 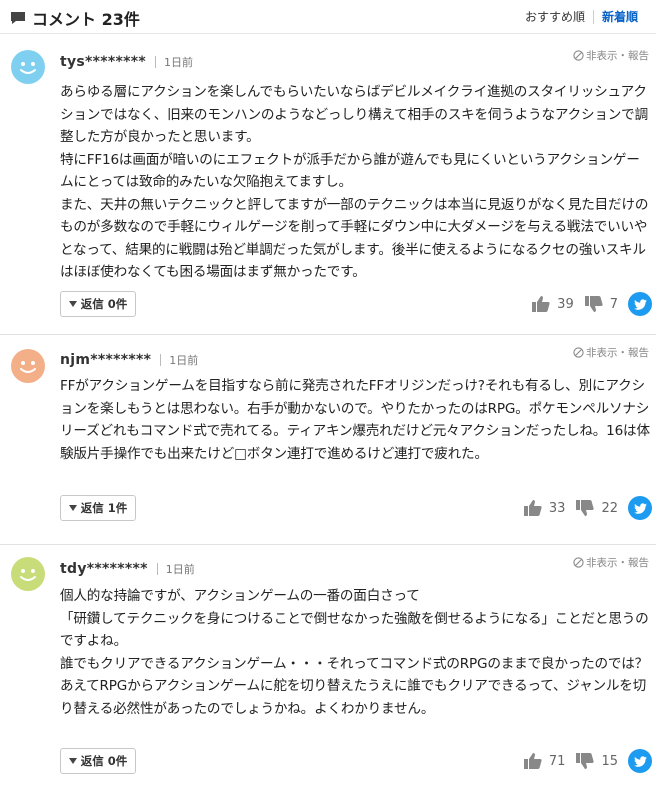 I want to click on comment-actions: 71 15, so click(x=587, y=761).